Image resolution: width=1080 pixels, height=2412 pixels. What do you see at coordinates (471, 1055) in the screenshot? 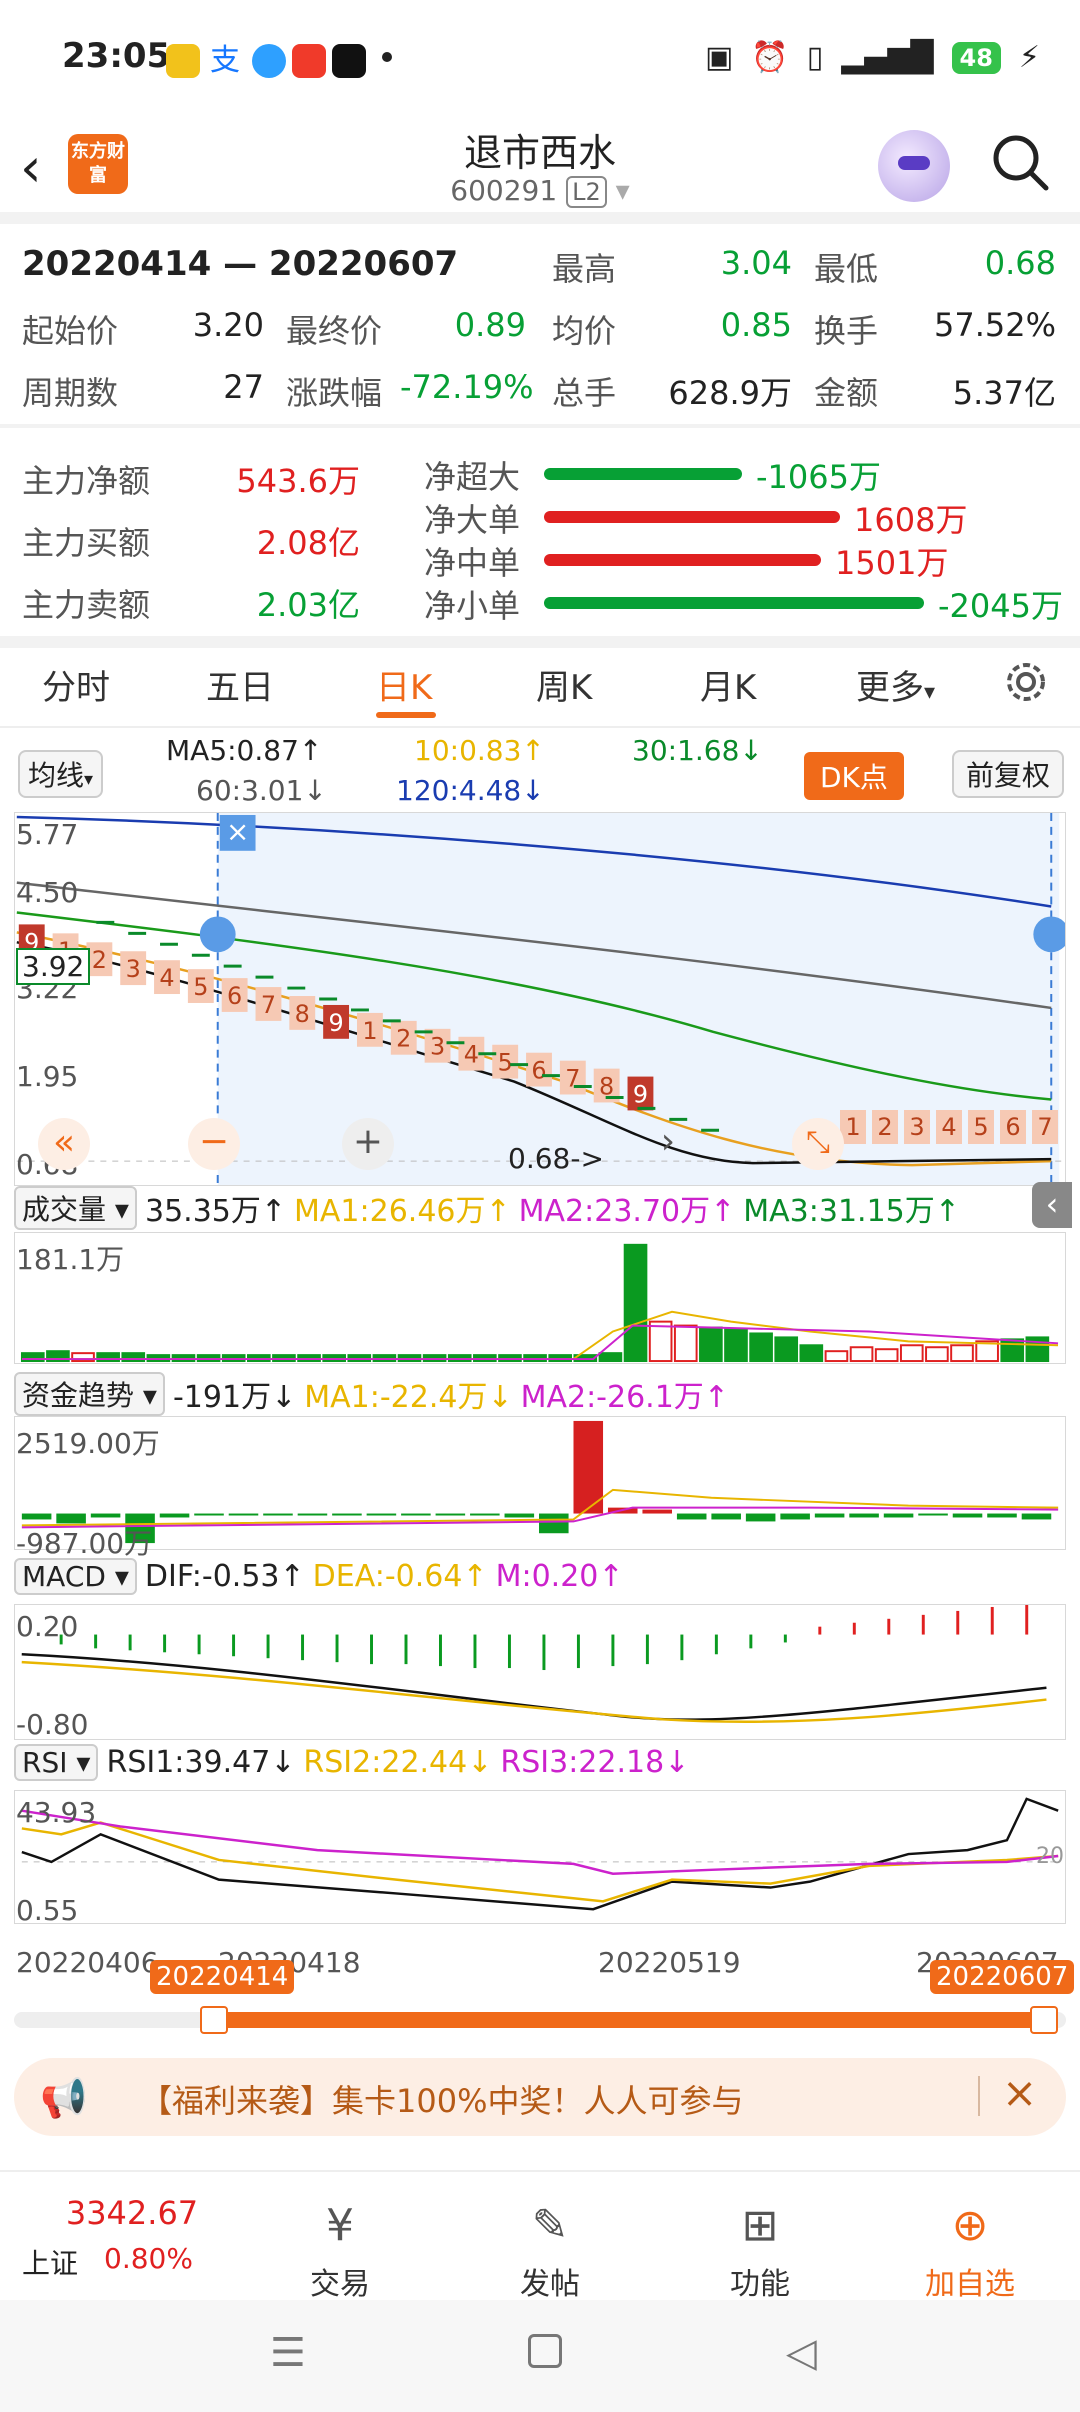
I see `seq-number: 4` at bounding box center [471, 1055].